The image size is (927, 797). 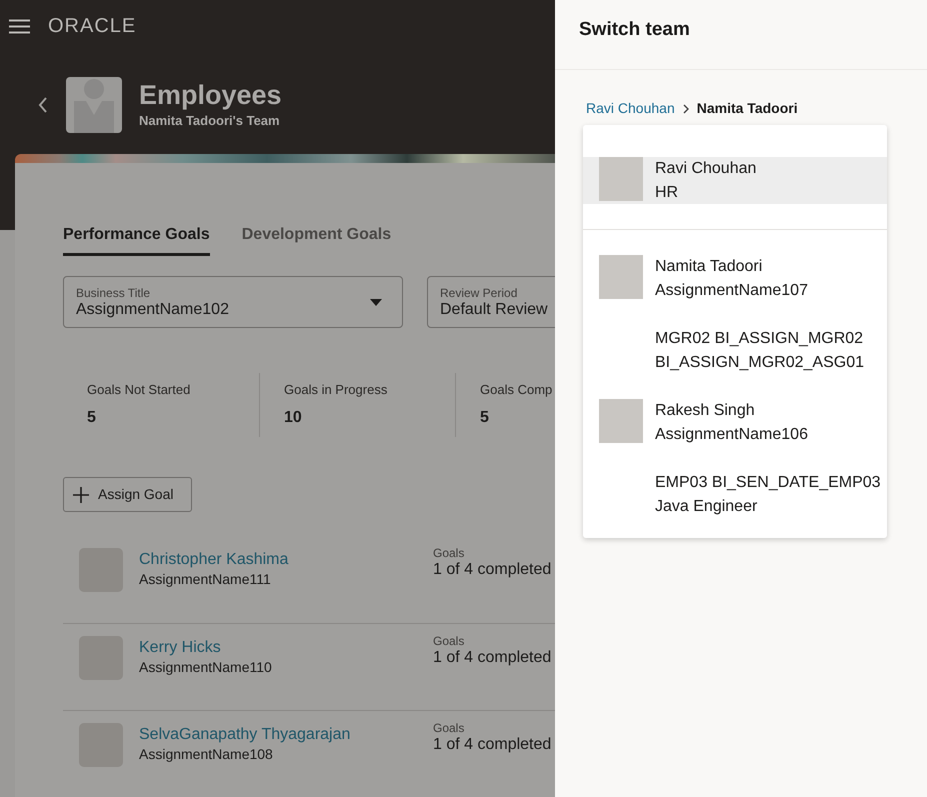 What do you see at coordinates (685, 109) in the screenshot?
I see `chevron-right-icon` at bounding box center [685, 109].